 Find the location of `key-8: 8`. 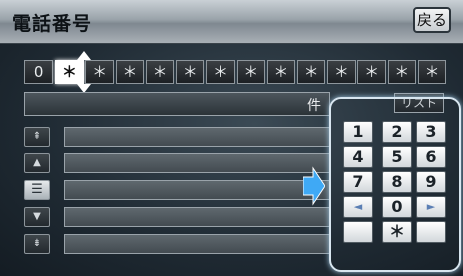

key-8: 8 is located at coordinates (397, 182).